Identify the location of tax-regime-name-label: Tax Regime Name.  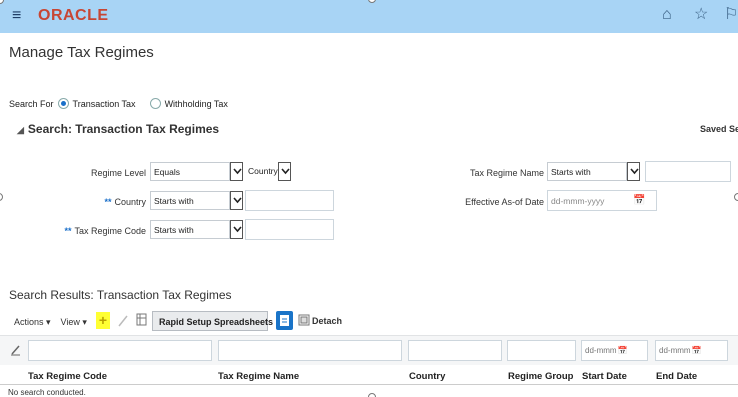
(506, 173).